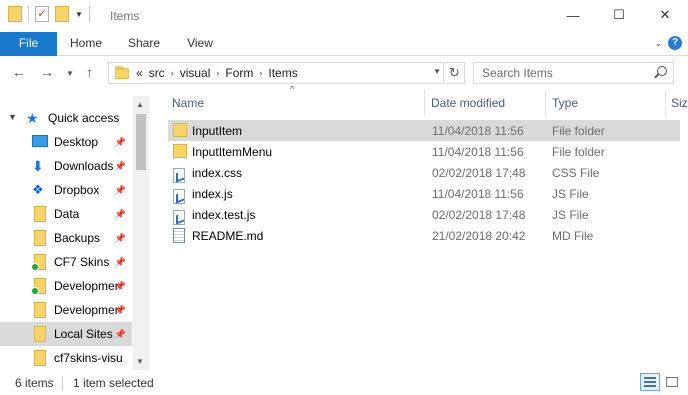 This screenshot has width=688, height=395. Describe the element at coordinates (675, 43) in the screenshot. I see `help-icon: ?` at that location.